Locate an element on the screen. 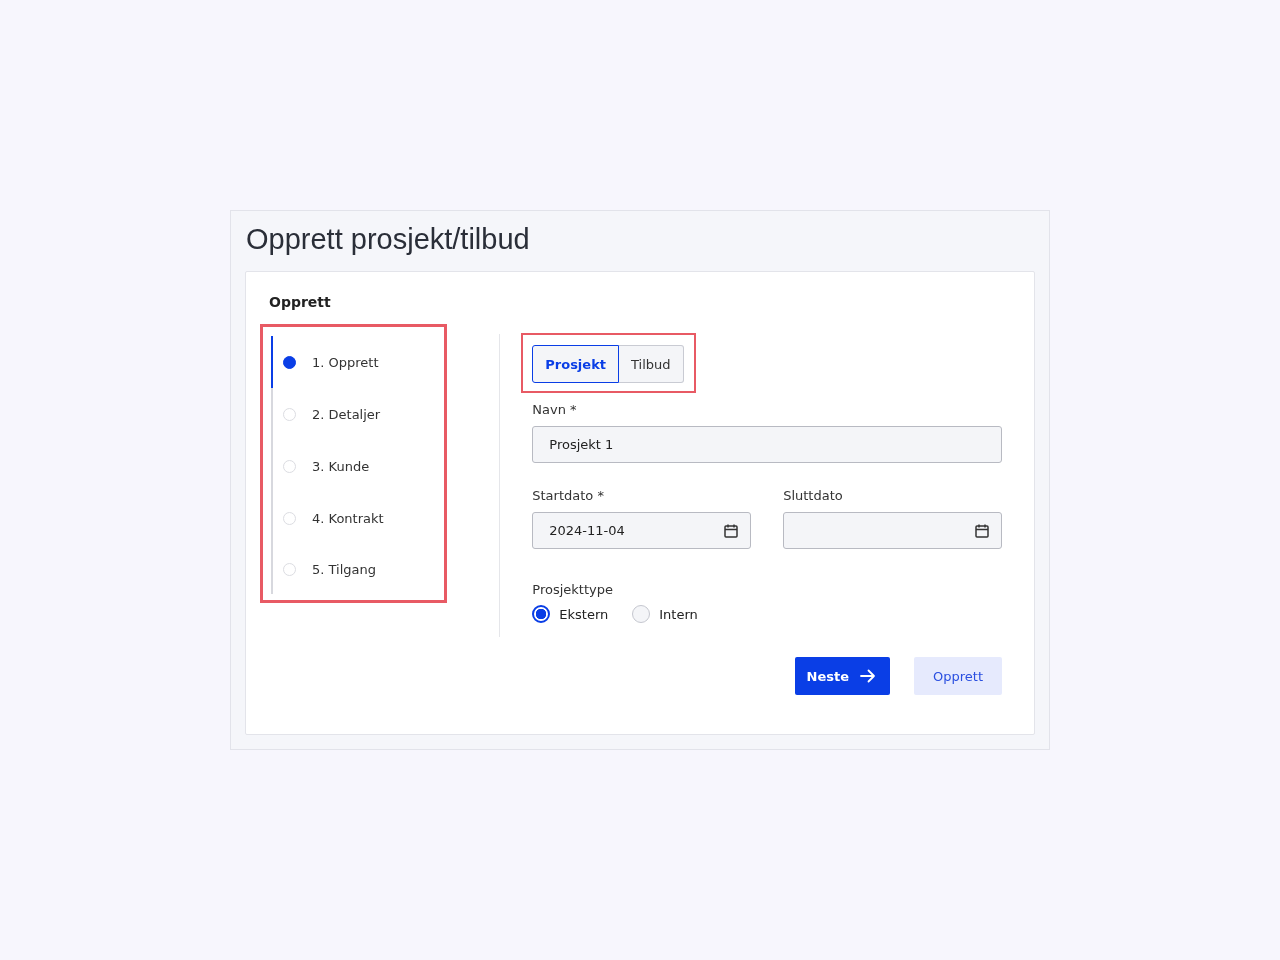 The width and height of the screenshot is (1280, 960). radio-label: Ekstern is located at coordinates (584, 614).